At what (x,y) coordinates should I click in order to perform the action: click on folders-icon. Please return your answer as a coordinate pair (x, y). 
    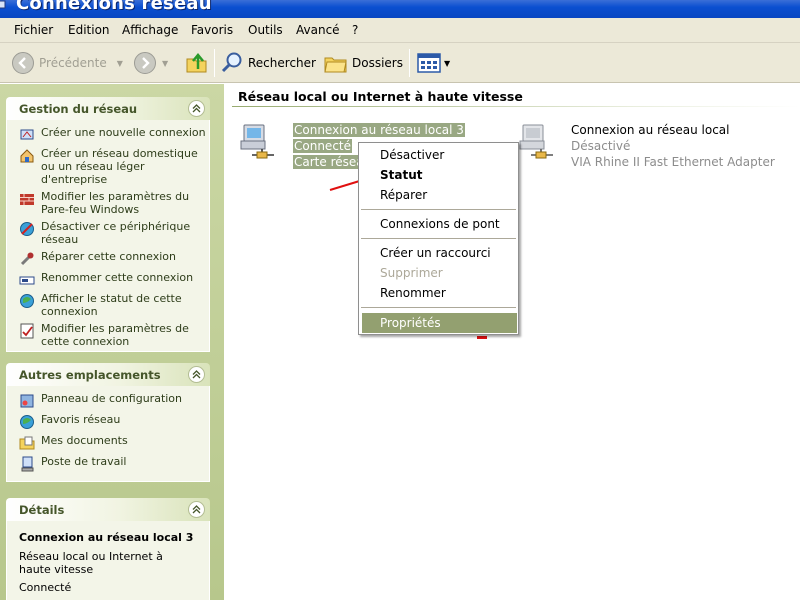
    Looking at the image, I should click on (335, 65).